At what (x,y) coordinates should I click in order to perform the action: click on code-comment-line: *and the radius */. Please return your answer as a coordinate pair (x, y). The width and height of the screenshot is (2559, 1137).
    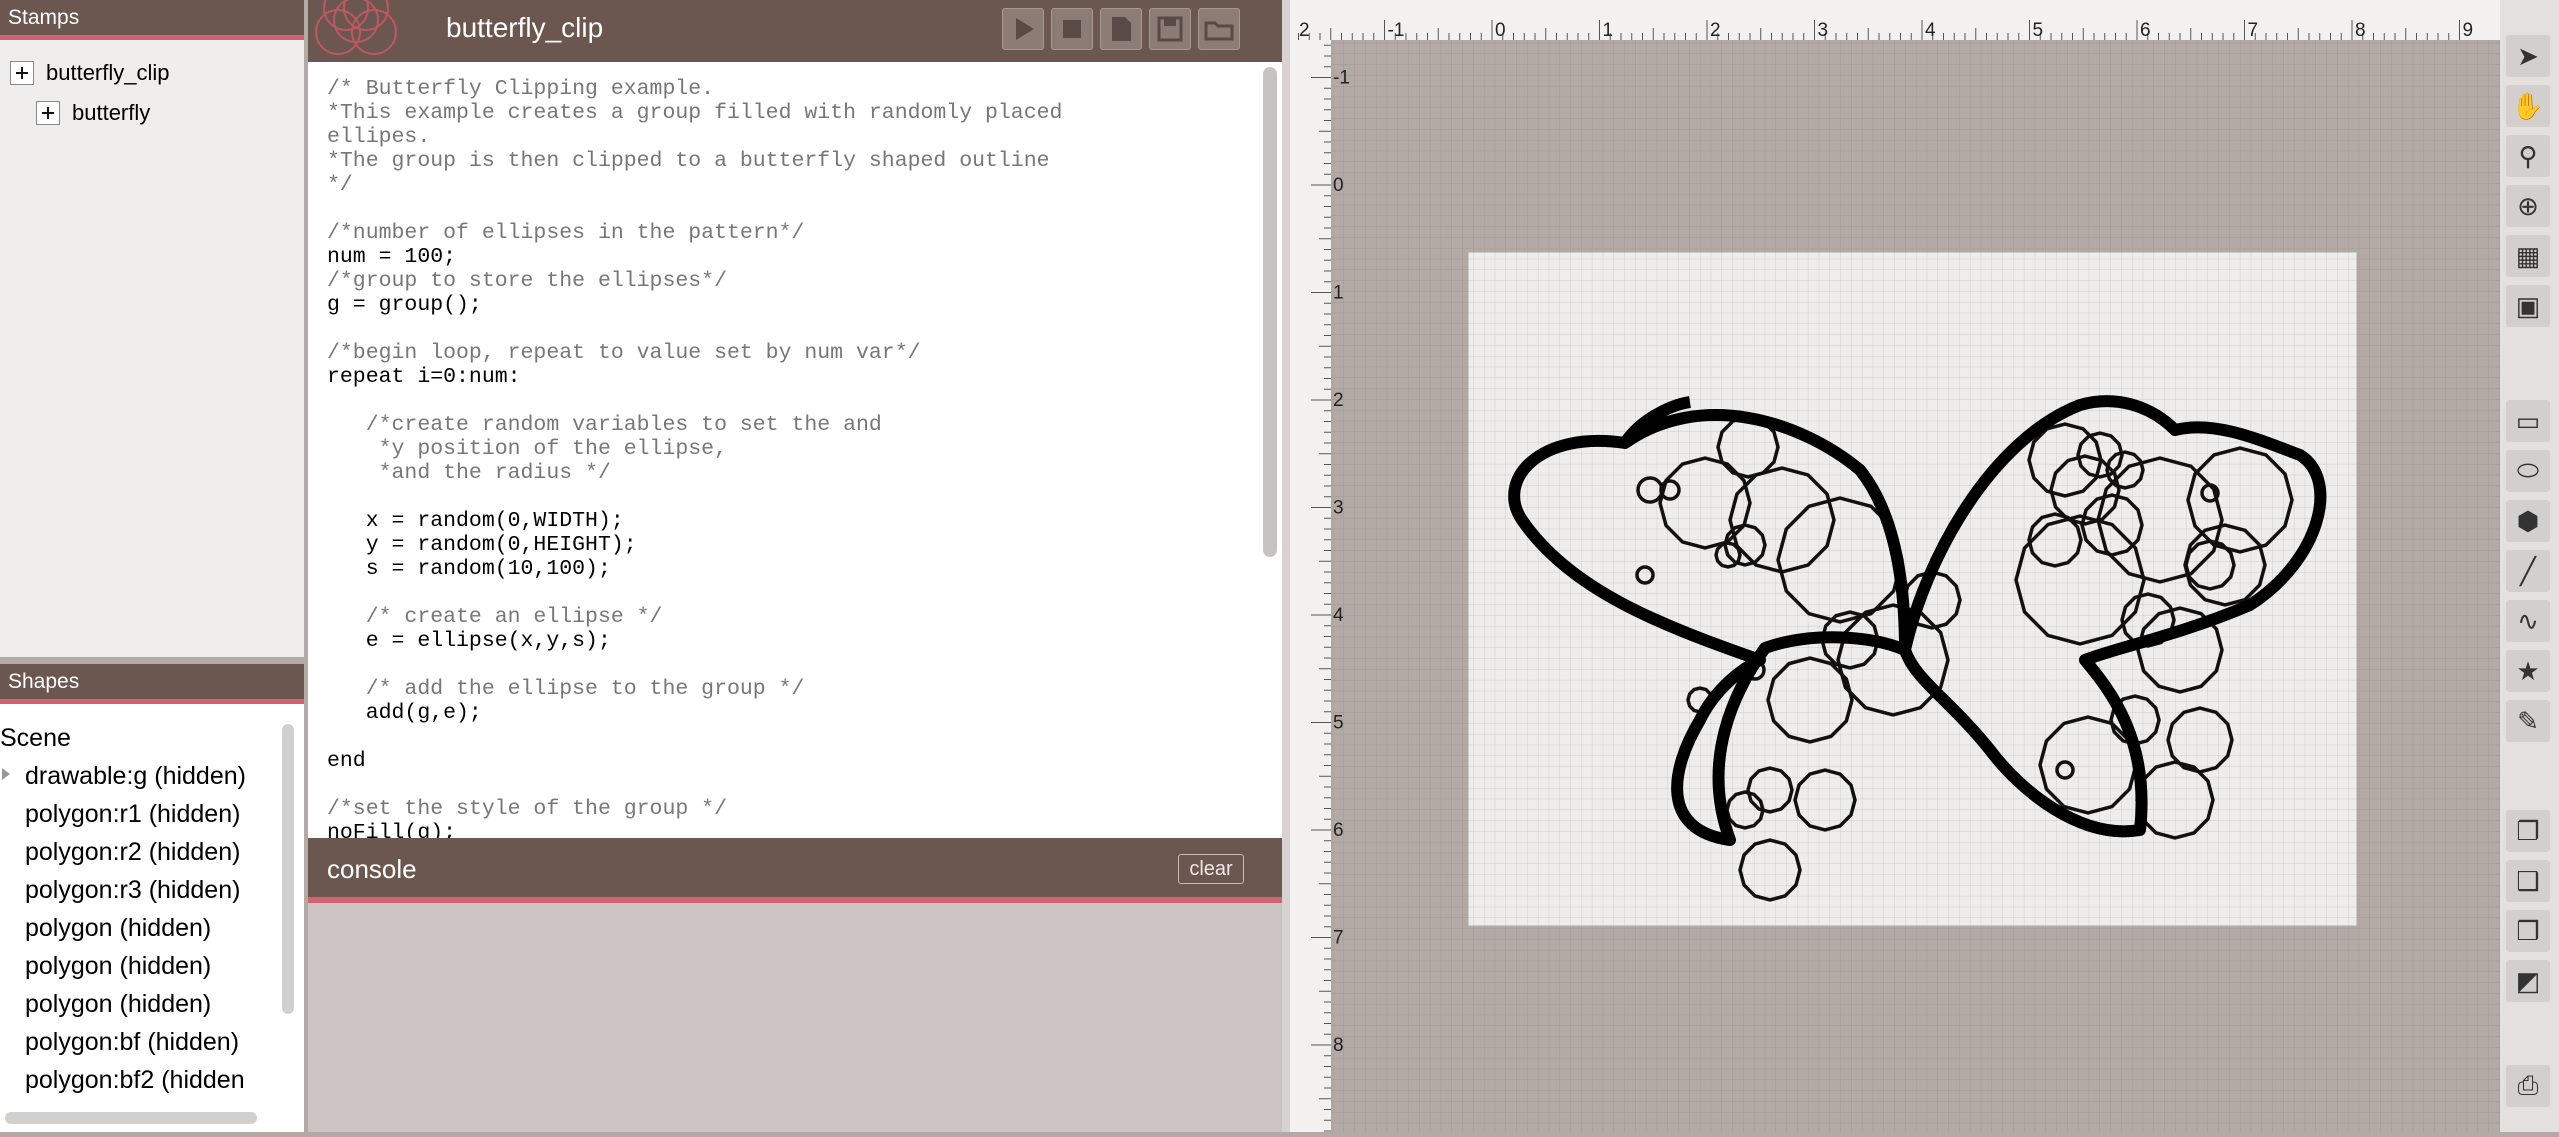
    Looking at the image, I should click on (469, 473).